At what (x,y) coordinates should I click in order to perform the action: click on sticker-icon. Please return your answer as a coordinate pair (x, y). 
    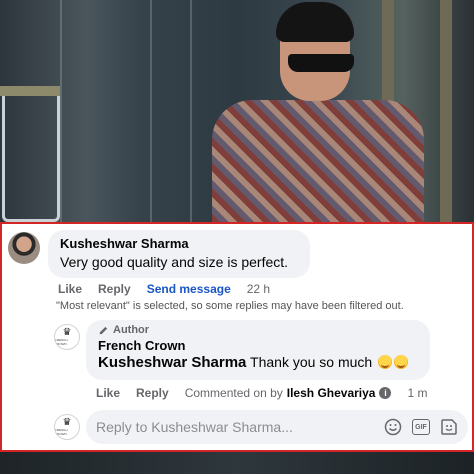
    Looking at the image, I should click on (449, 427).